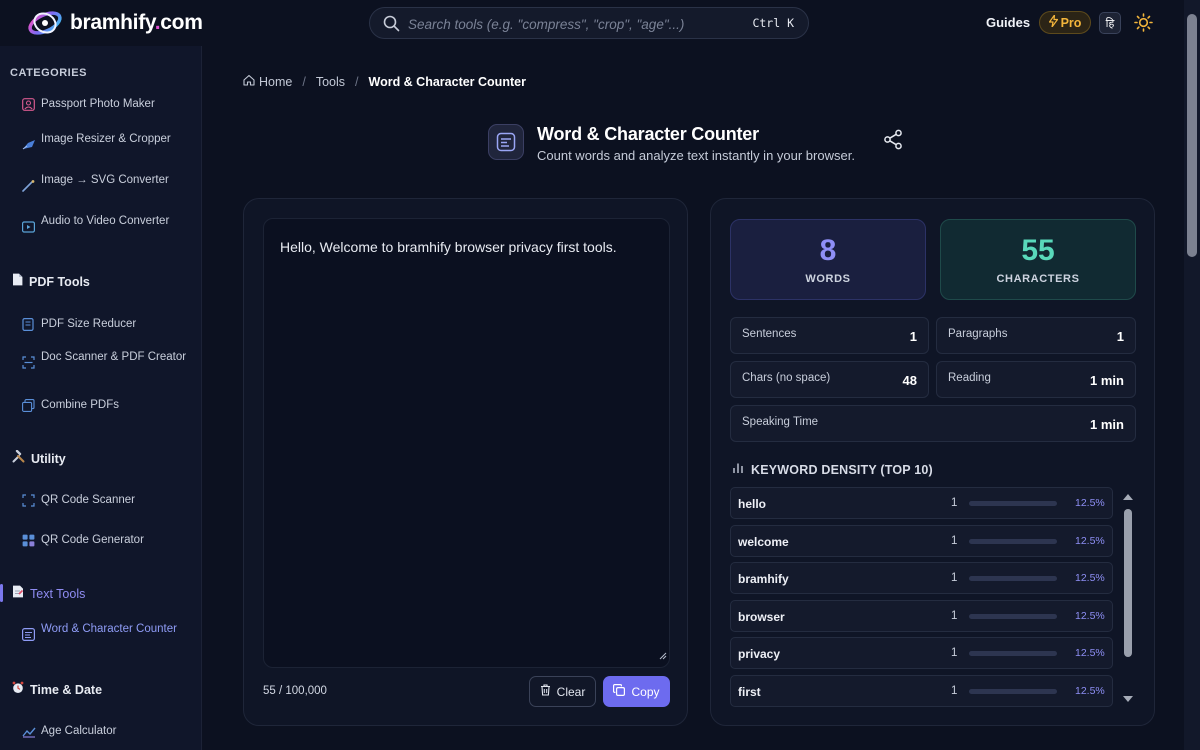 This screenshot has width=1200, height=750. Describe the element at coordinates (842, 469) in the screenshot. I see `keyword-density-title: KEYWORD DENSITY (TOP 10)` at that location.